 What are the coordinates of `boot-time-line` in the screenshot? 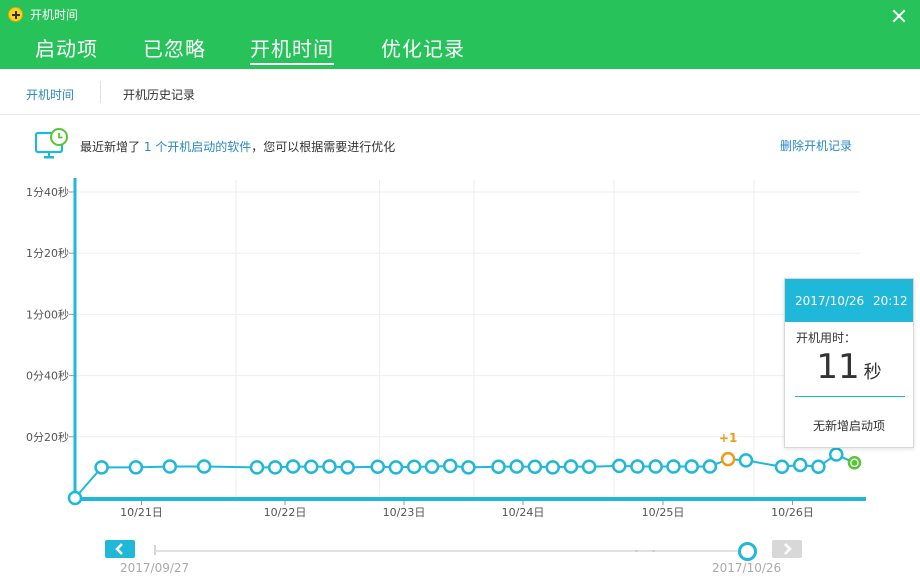 It's located at (464, 476).